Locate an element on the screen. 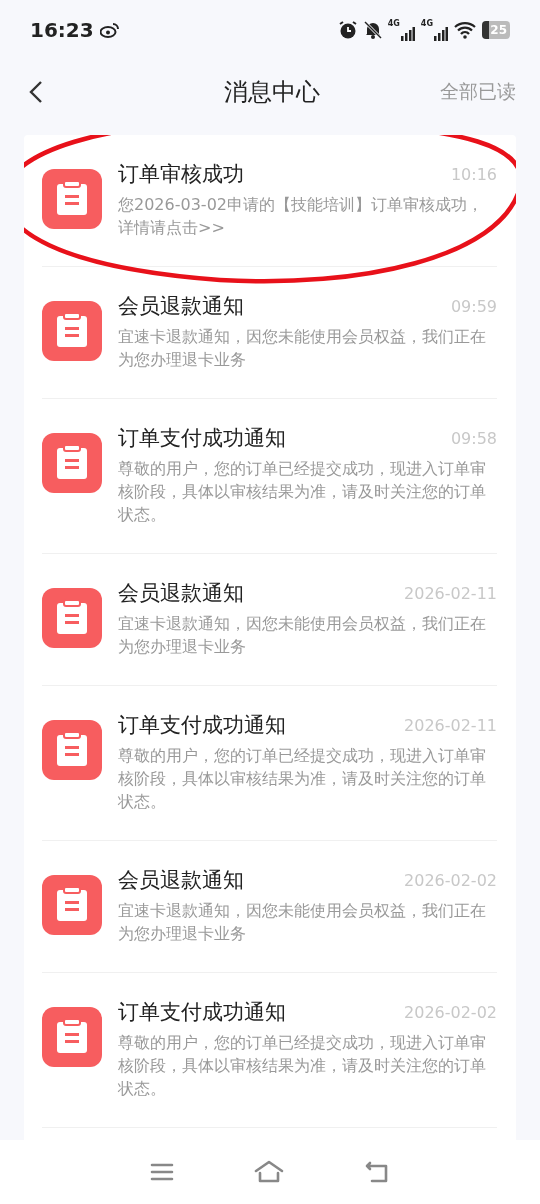 The image size is (540, 1204). status-time: 16:23 is located at coordinates (62, 30).